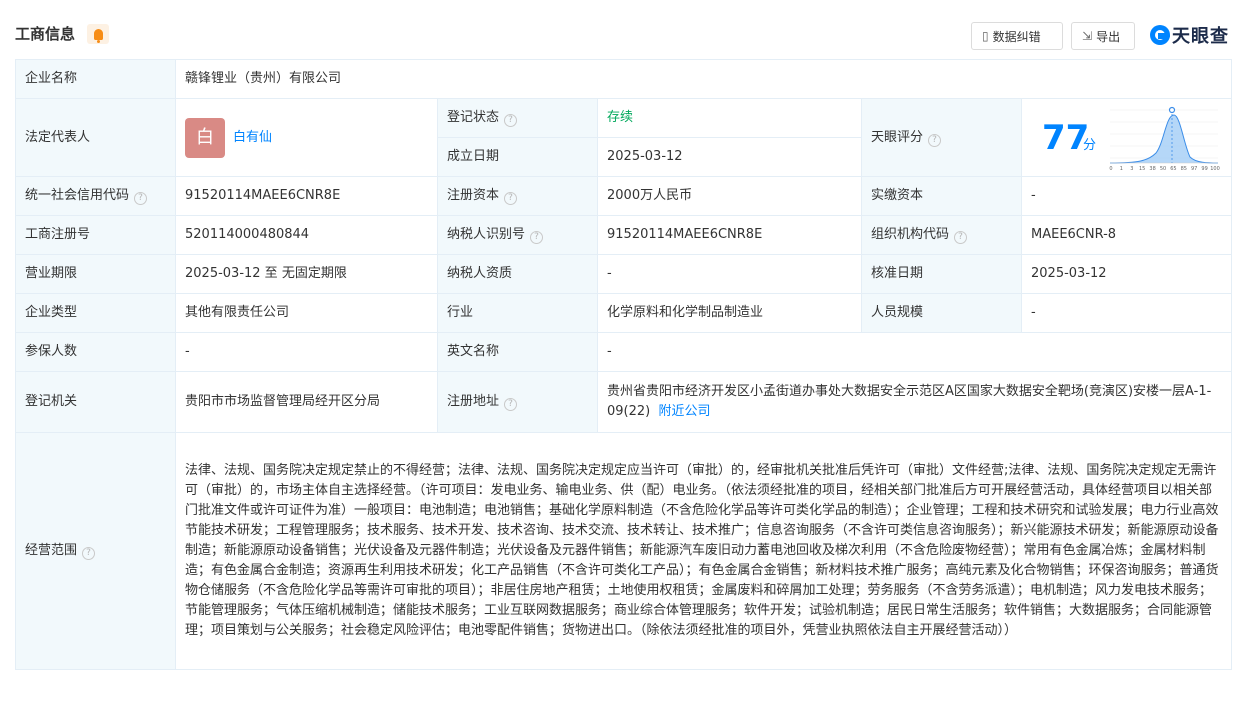 This screenshot has height=704, width=1246. I want to click on tax-id-label-cell: 纳税人识别号?, so click(517, 235).